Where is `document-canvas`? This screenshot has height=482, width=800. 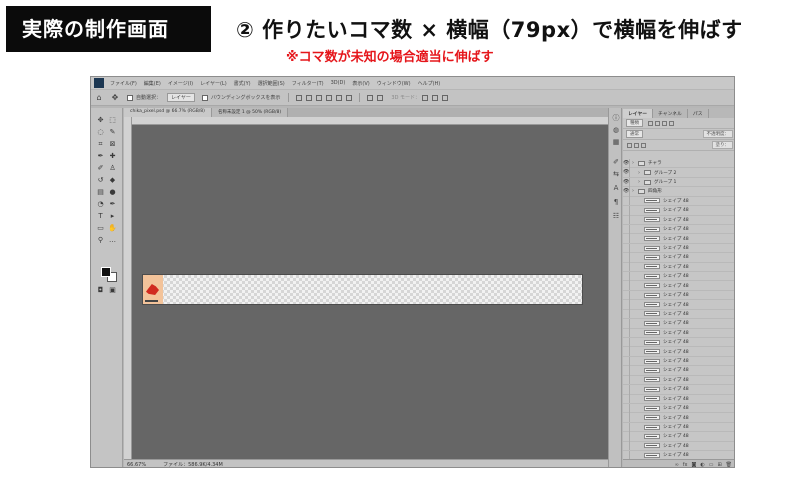
document-canvas is located at coordinates (362, 289).